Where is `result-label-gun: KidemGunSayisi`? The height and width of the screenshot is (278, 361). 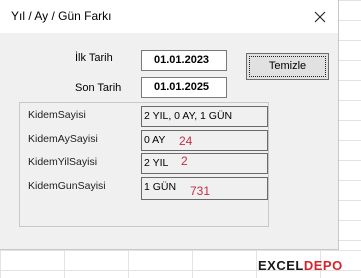 result-label-gun: KidemGunSayisi is located at coordinates (67, 186).